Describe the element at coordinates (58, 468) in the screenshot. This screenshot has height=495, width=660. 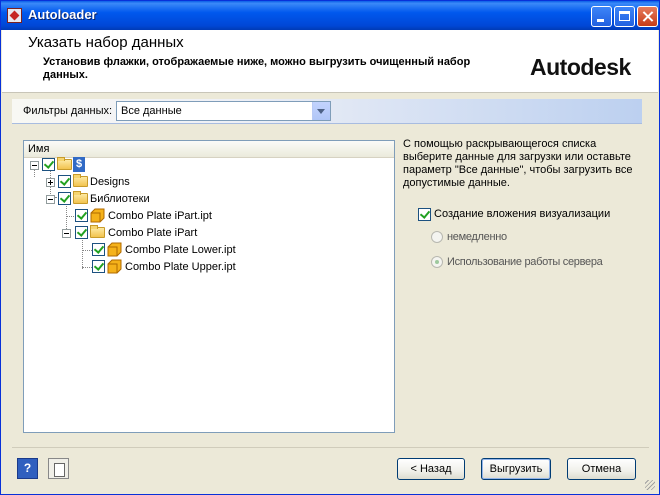
I see `clipboard-icon` at that location.